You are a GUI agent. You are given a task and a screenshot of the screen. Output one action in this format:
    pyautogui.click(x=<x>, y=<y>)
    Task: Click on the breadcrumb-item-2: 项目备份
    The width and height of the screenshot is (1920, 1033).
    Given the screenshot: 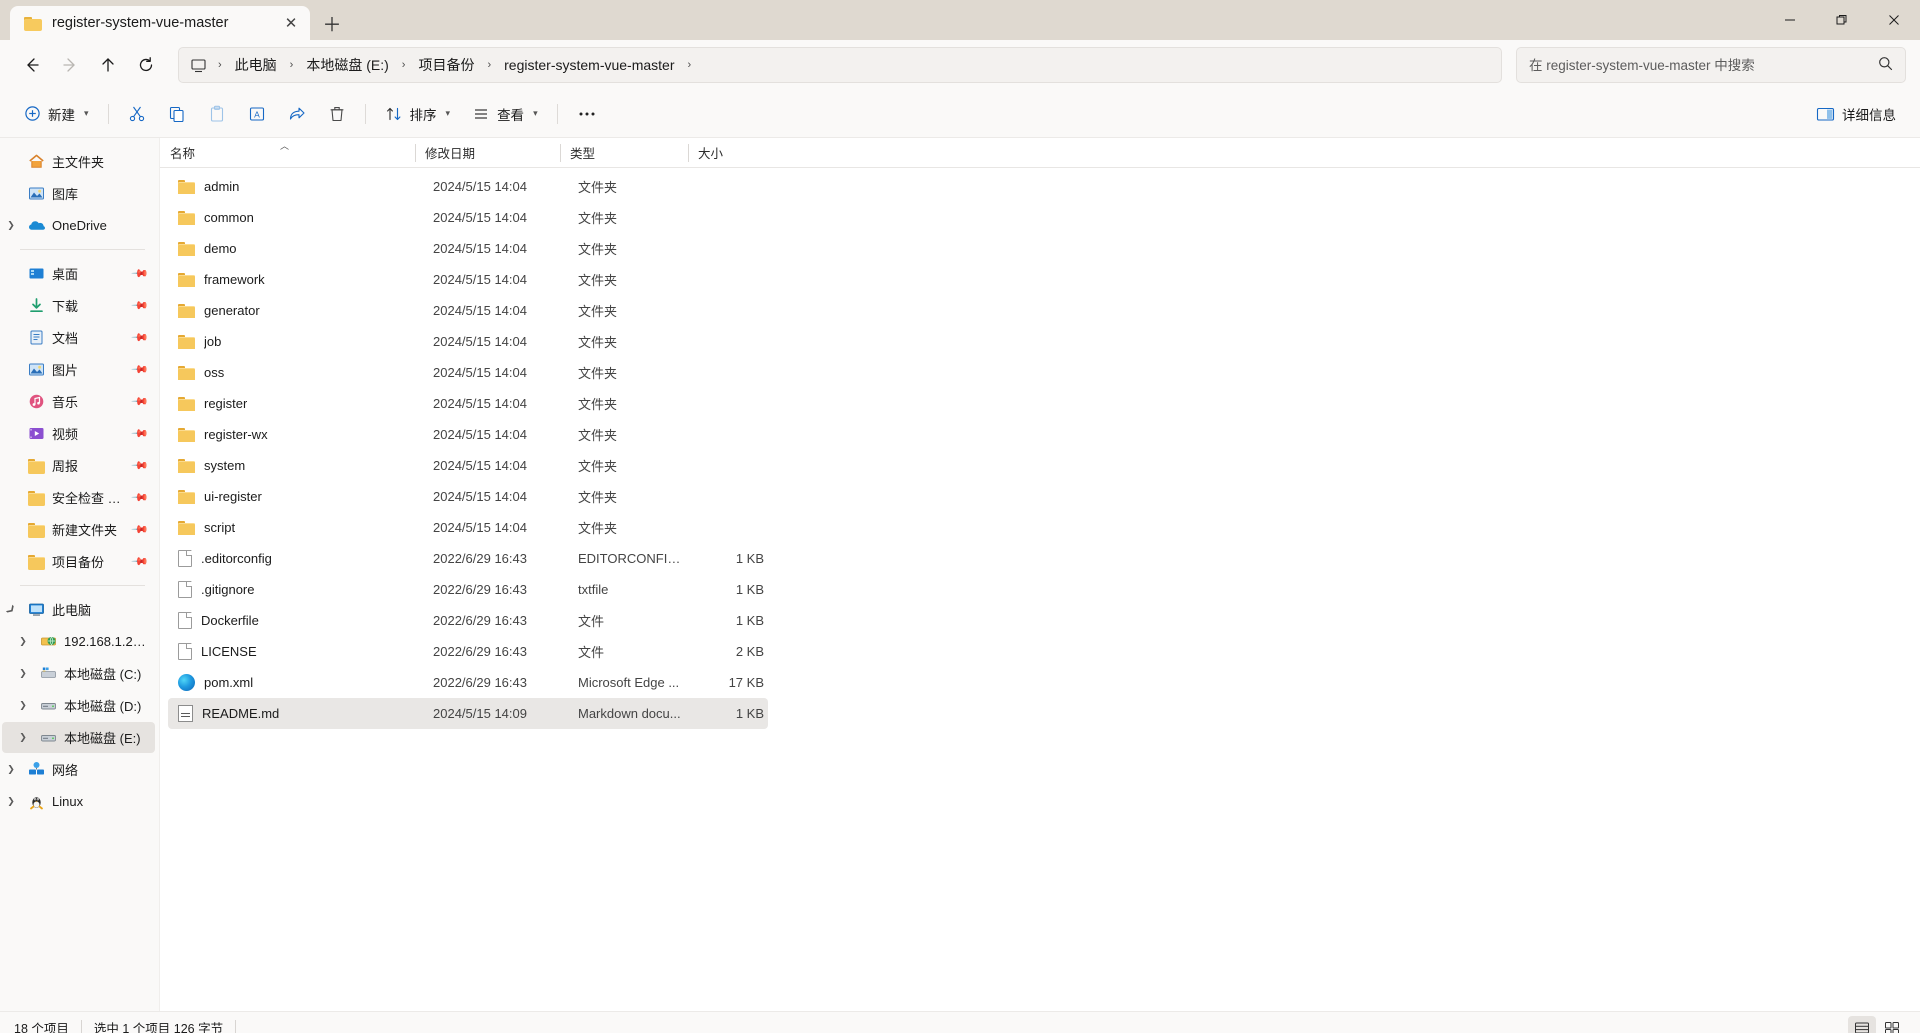 What is the action you would take?
    pyautogui.click(x=446, y=65)
    